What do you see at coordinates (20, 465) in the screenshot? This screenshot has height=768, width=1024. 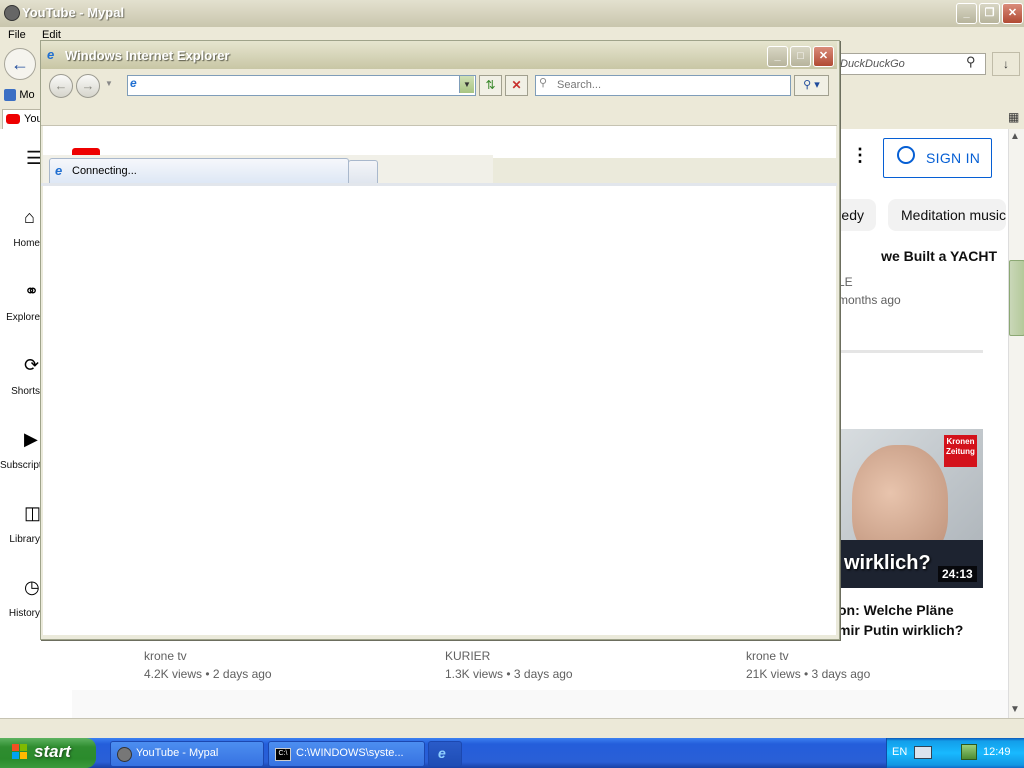 I see `sidebar-item-subscriptions: Subscriptions` at bounding box center [20, 465].